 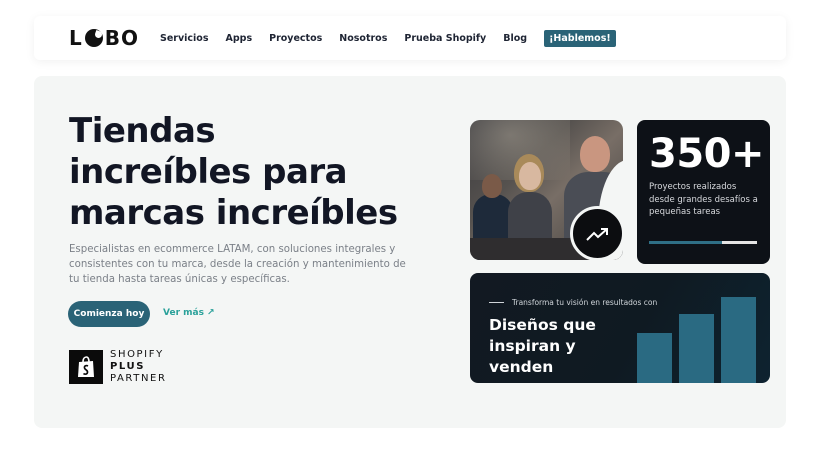 What do you see at coordinates (86, 367) in the screenshot?
I see `shopify-bag-icon` at bounding box center [86, 367].